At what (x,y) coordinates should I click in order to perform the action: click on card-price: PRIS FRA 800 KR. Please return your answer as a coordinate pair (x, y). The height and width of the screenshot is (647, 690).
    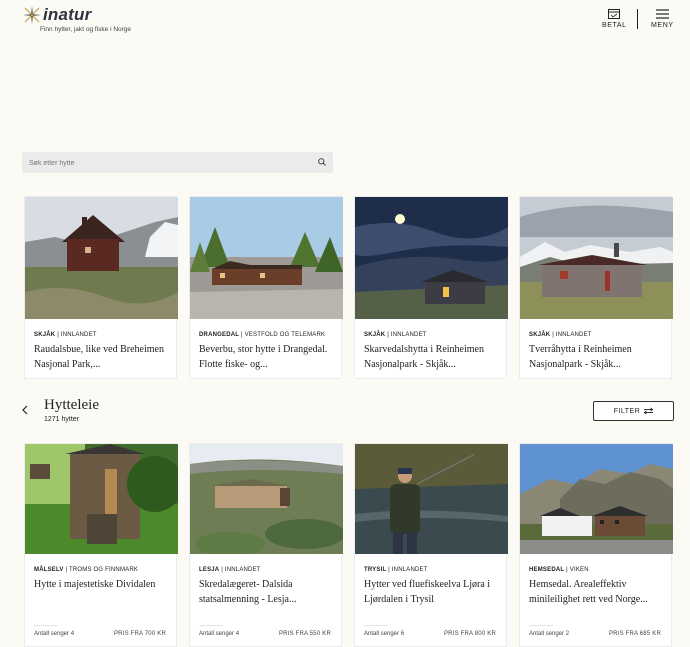
    Looking at the image, I should click on (469, 634).